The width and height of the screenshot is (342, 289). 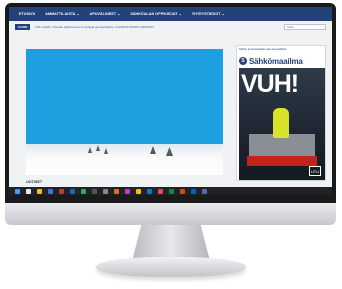 What do you see at coordinates (61, 191) in the screenshot?
I see `photos-icon` at bounding box center [61, 191].